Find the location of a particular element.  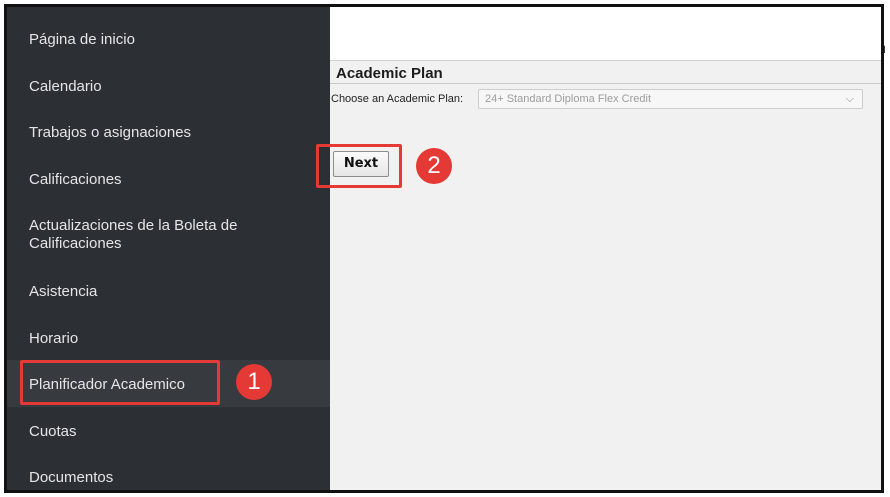

sidebar-item-label: Actualizaciones de la Boleta de is located at coordinates (133, 225).